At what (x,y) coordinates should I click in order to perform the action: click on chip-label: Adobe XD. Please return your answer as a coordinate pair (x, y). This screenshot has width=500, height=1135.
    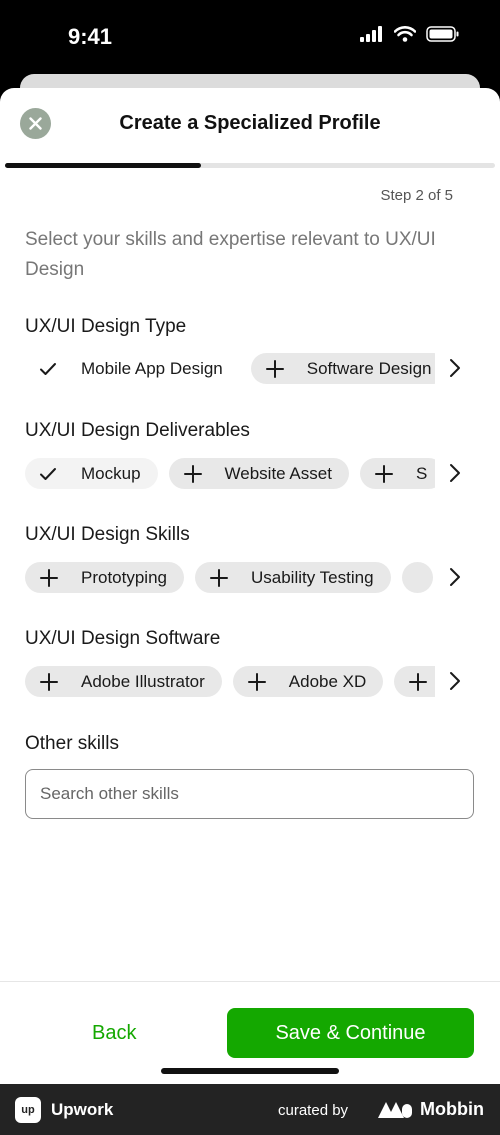
    Looking at the image, I should click on (327, 681).